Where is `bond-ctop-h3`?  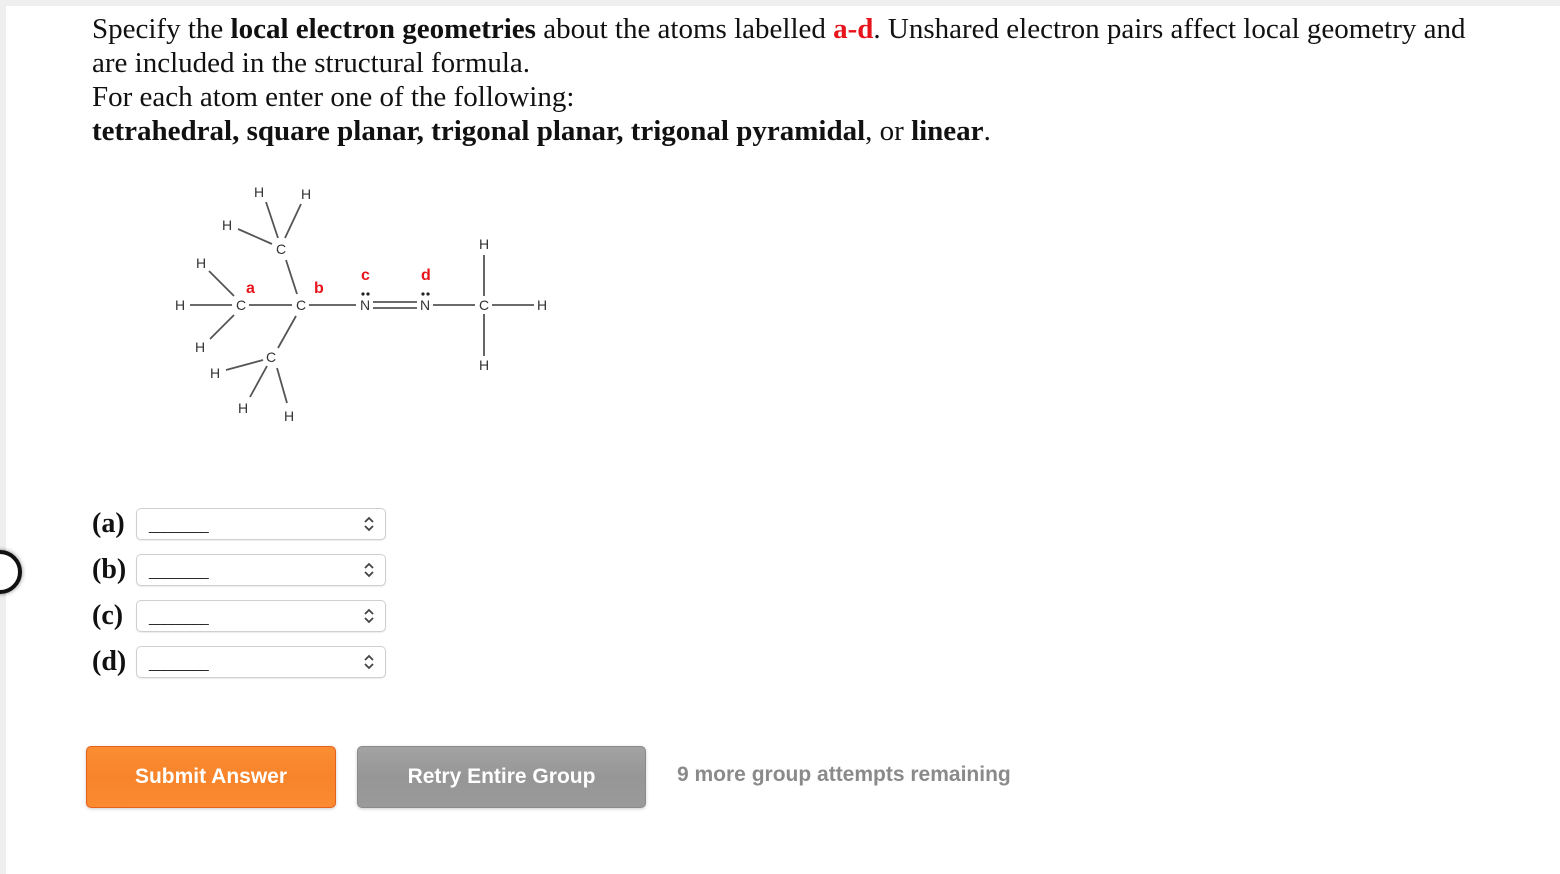
bond-ctop-h3 is located at coordinates (255, 236).